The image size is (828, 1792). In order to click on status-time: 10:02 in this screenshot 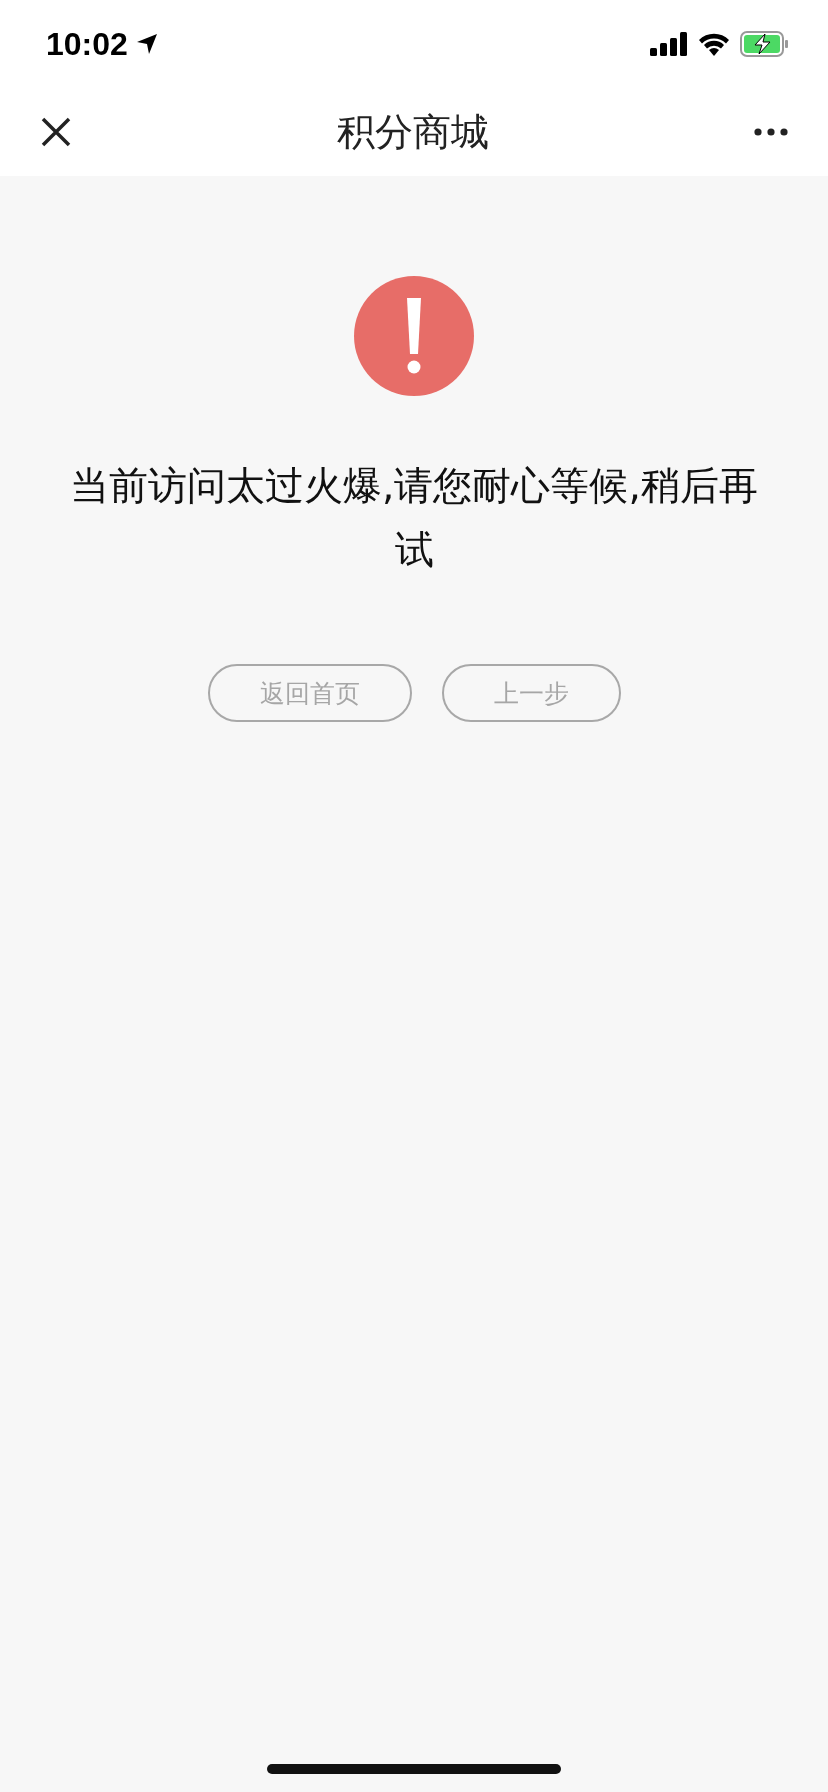, I will do `click(87, 44)`.